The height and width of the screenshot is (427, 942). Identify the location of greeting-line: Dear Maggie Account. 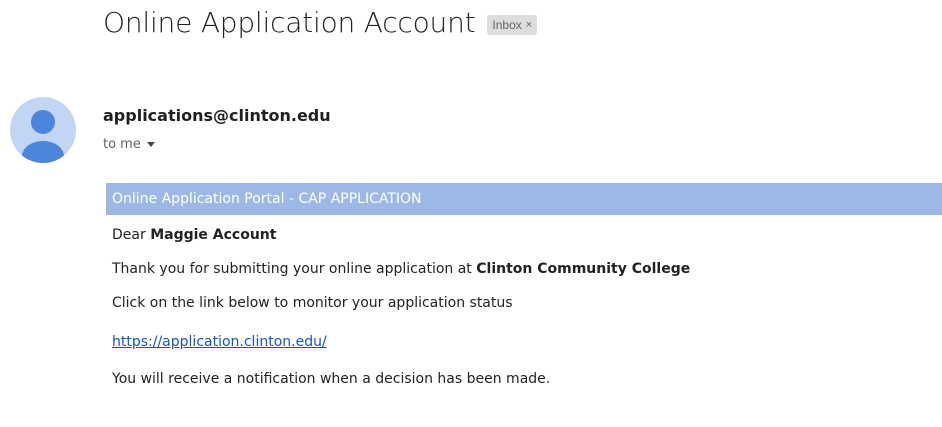
(194, 235).